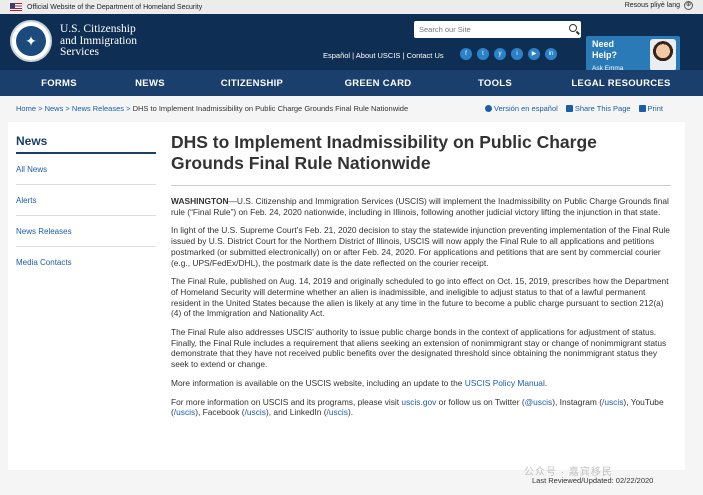 The width and height of the screenshot is (703, 495). Describe the element at coordinates (383, 55) in the screenshot. I see `header-links: Español | About USCIS | Contact Us` at that location.